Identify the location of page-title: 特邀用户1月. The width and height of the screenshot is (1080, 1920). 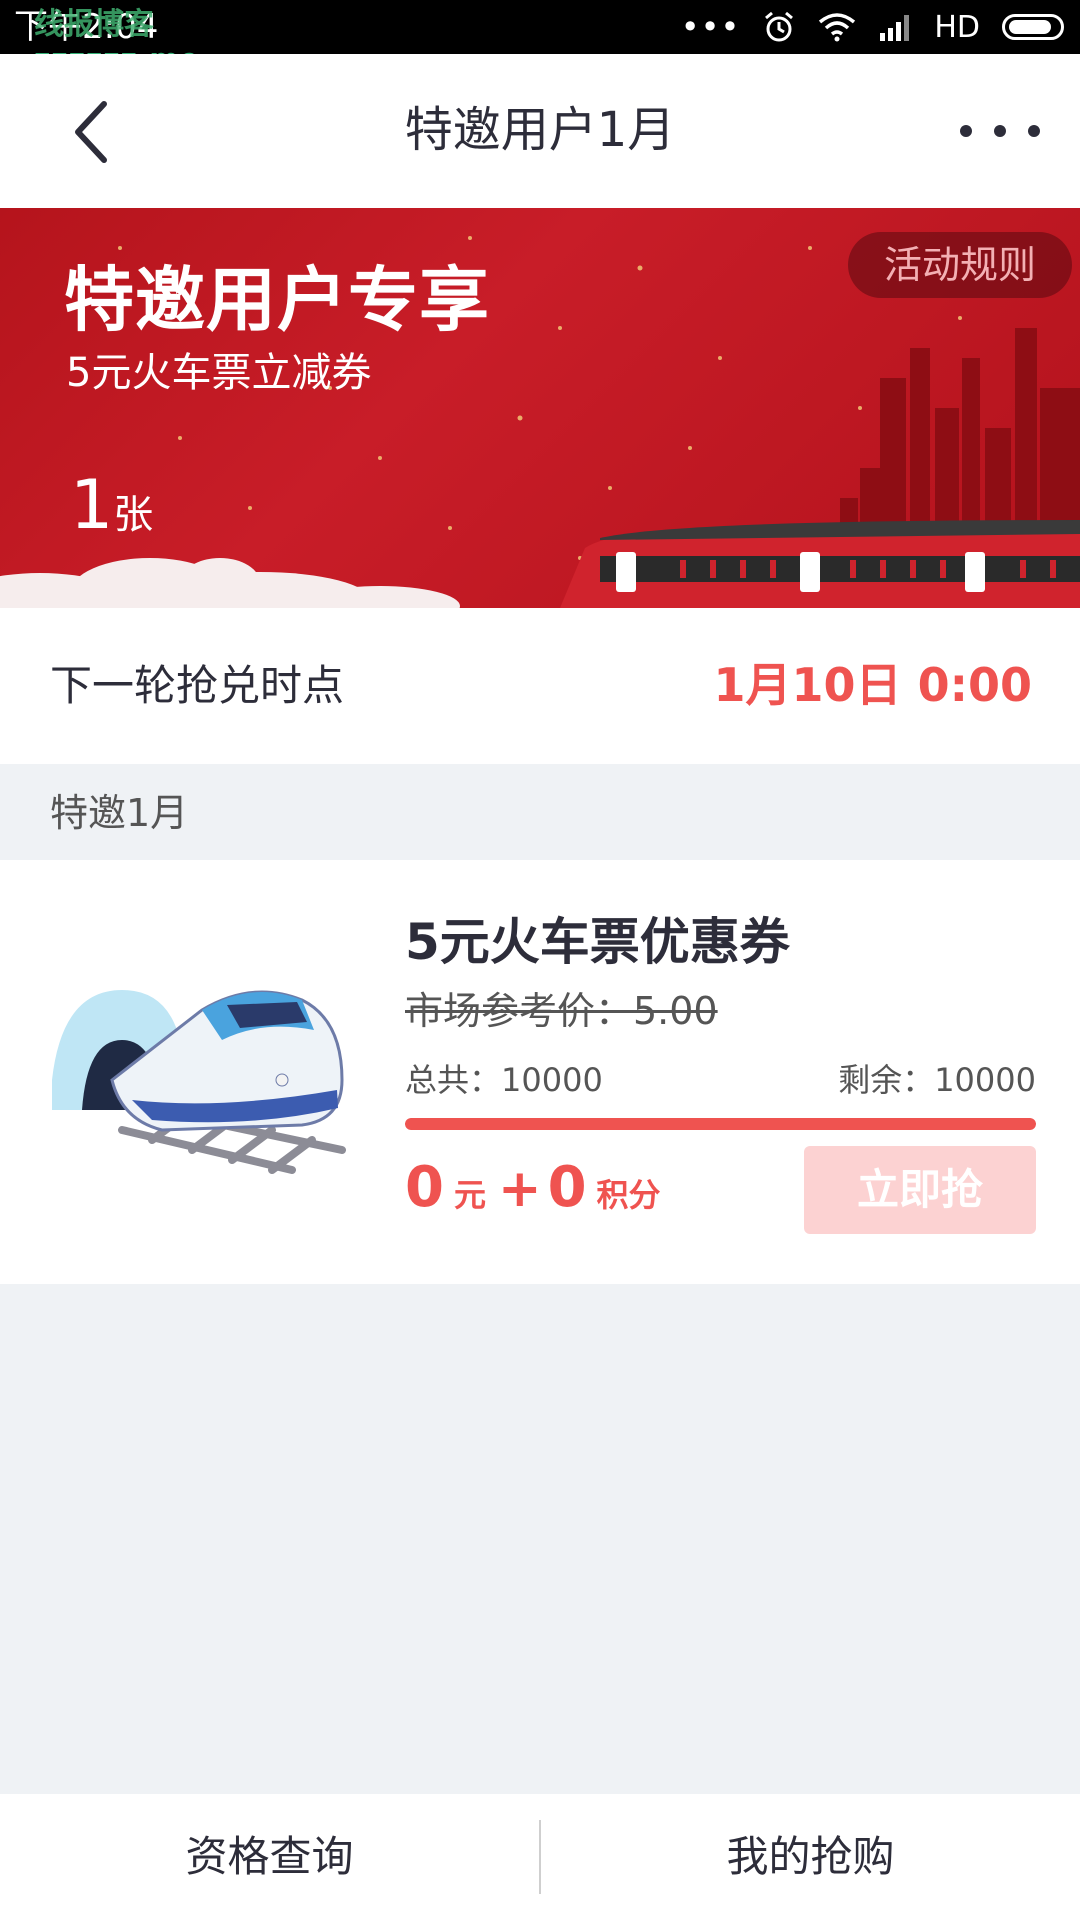
(540, 130).